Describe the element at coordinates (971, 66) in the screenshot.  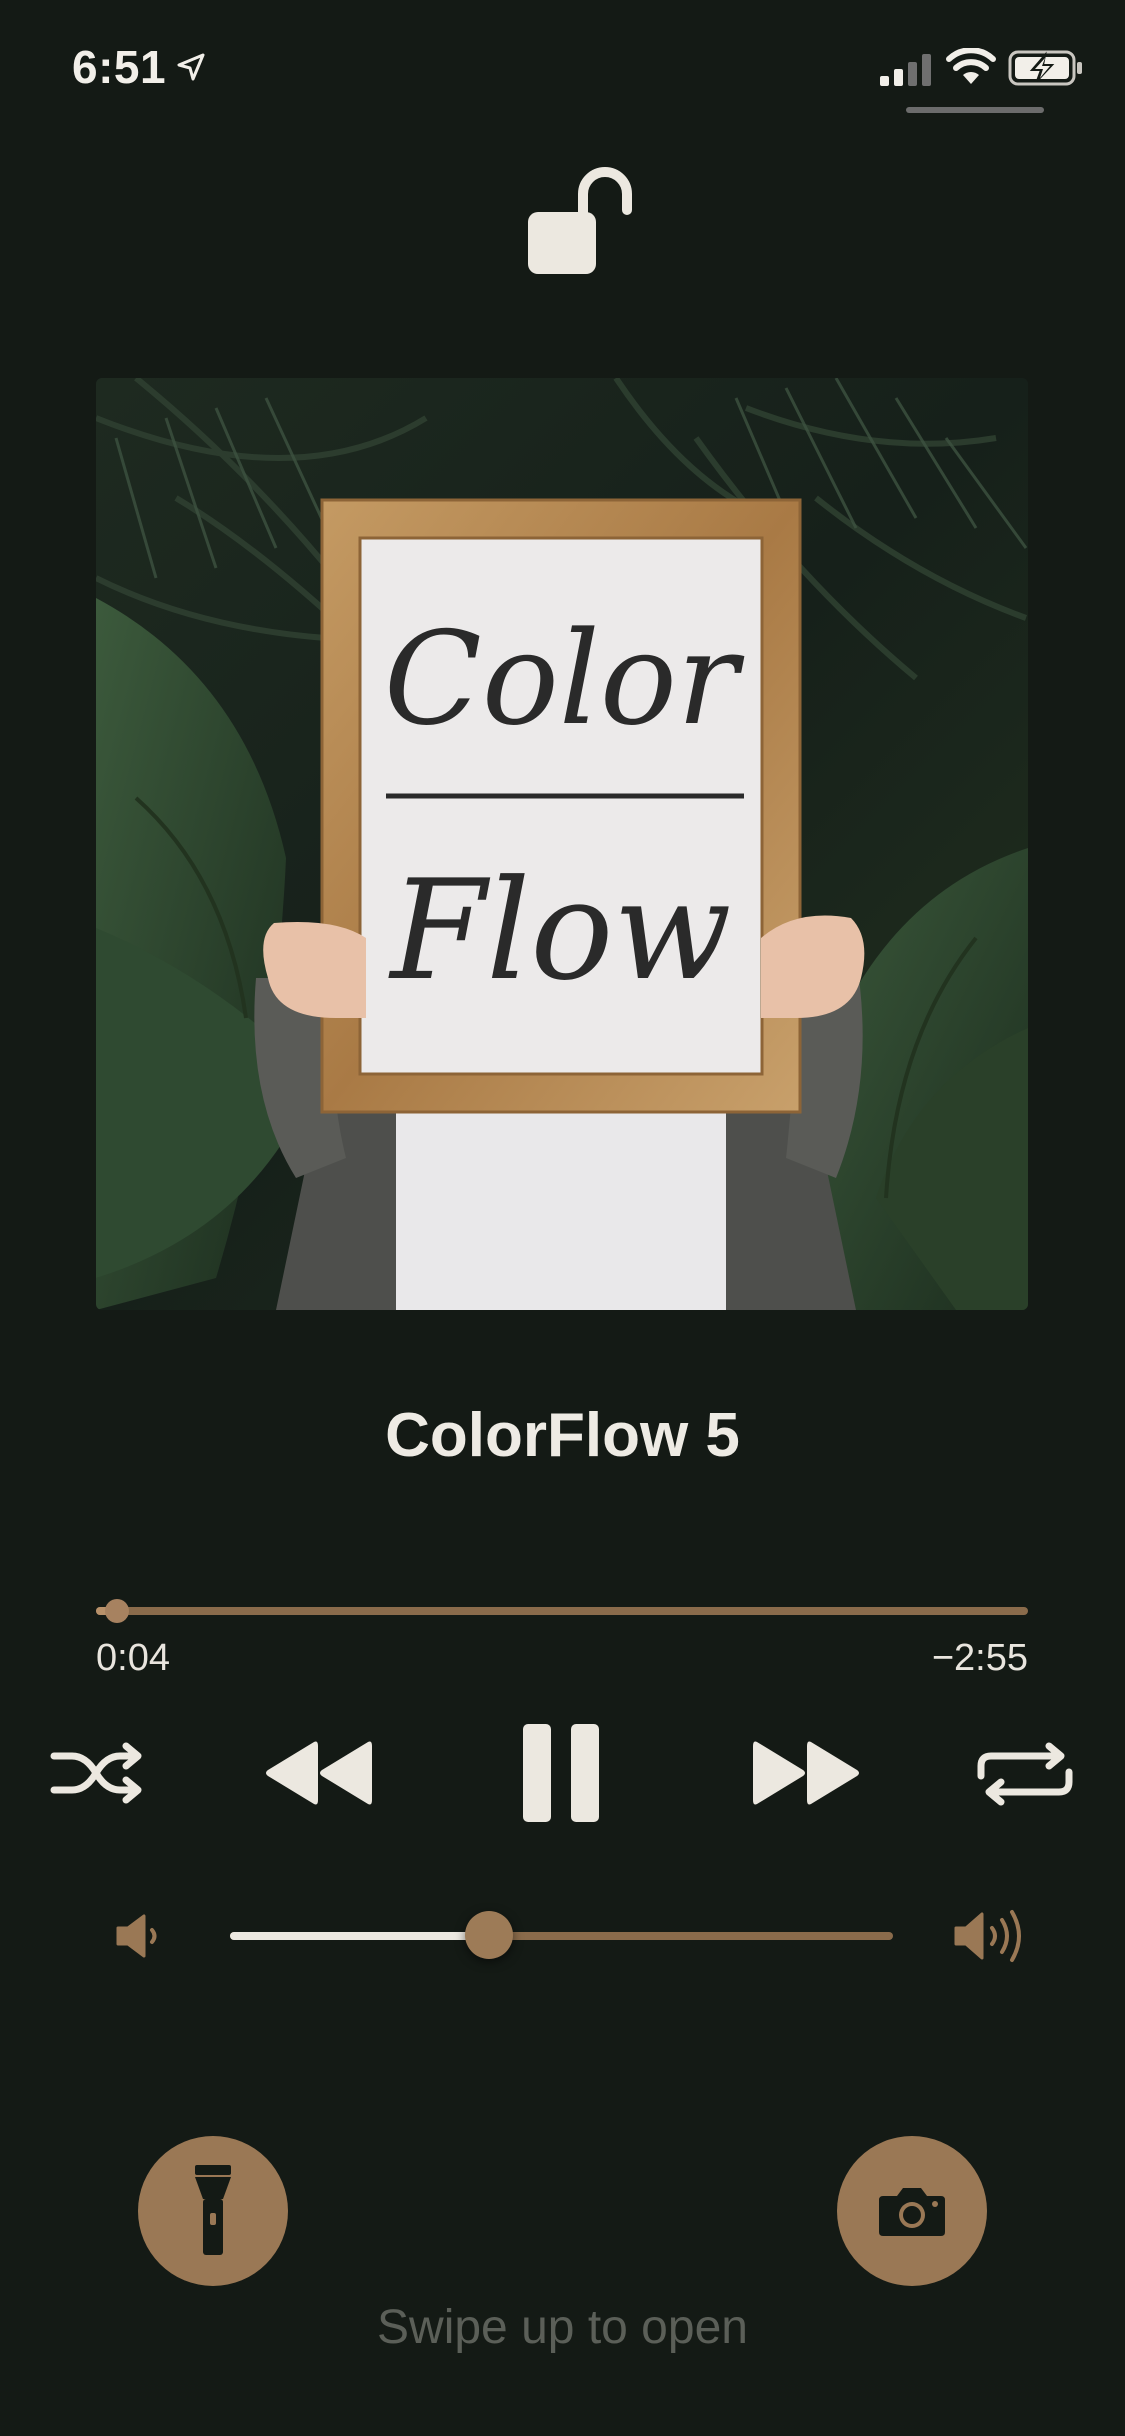
I see `wifi-icon` at that location.